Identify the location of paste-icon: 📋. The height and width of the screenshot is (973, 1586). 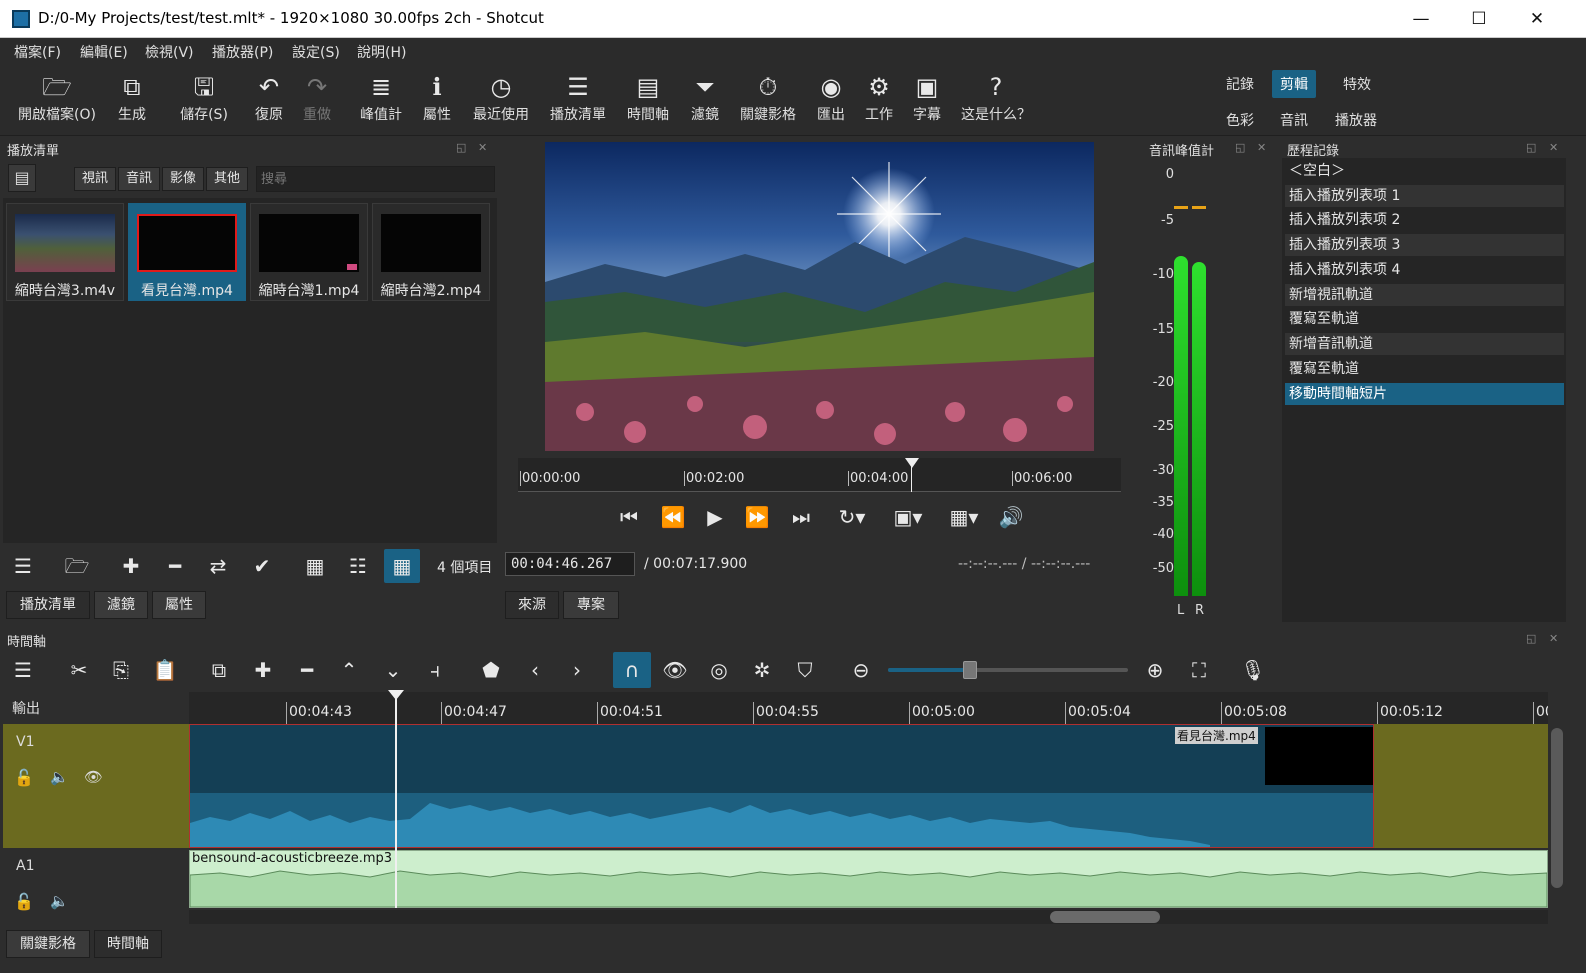
(165, 670).